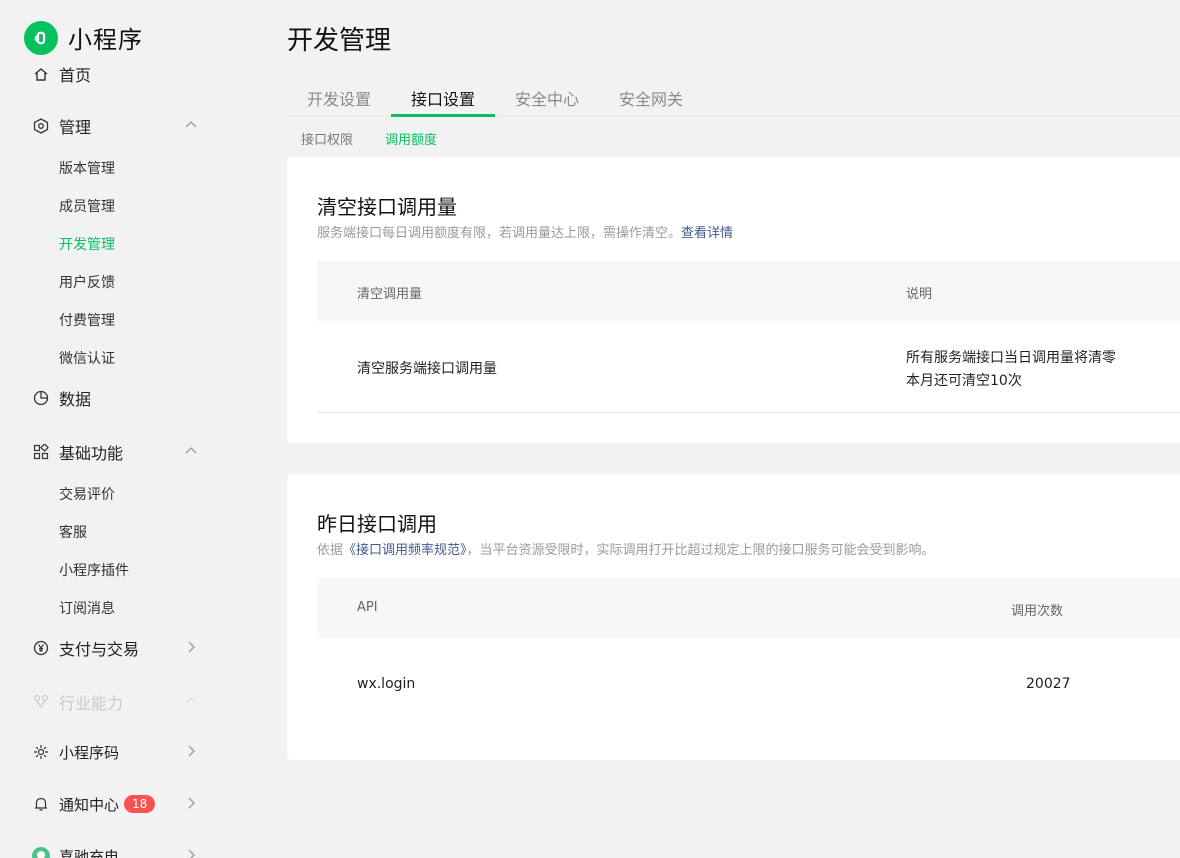  Describe the element at coordinates (919, 294) in the screenshot. I see `column-header: 说明` at that location.